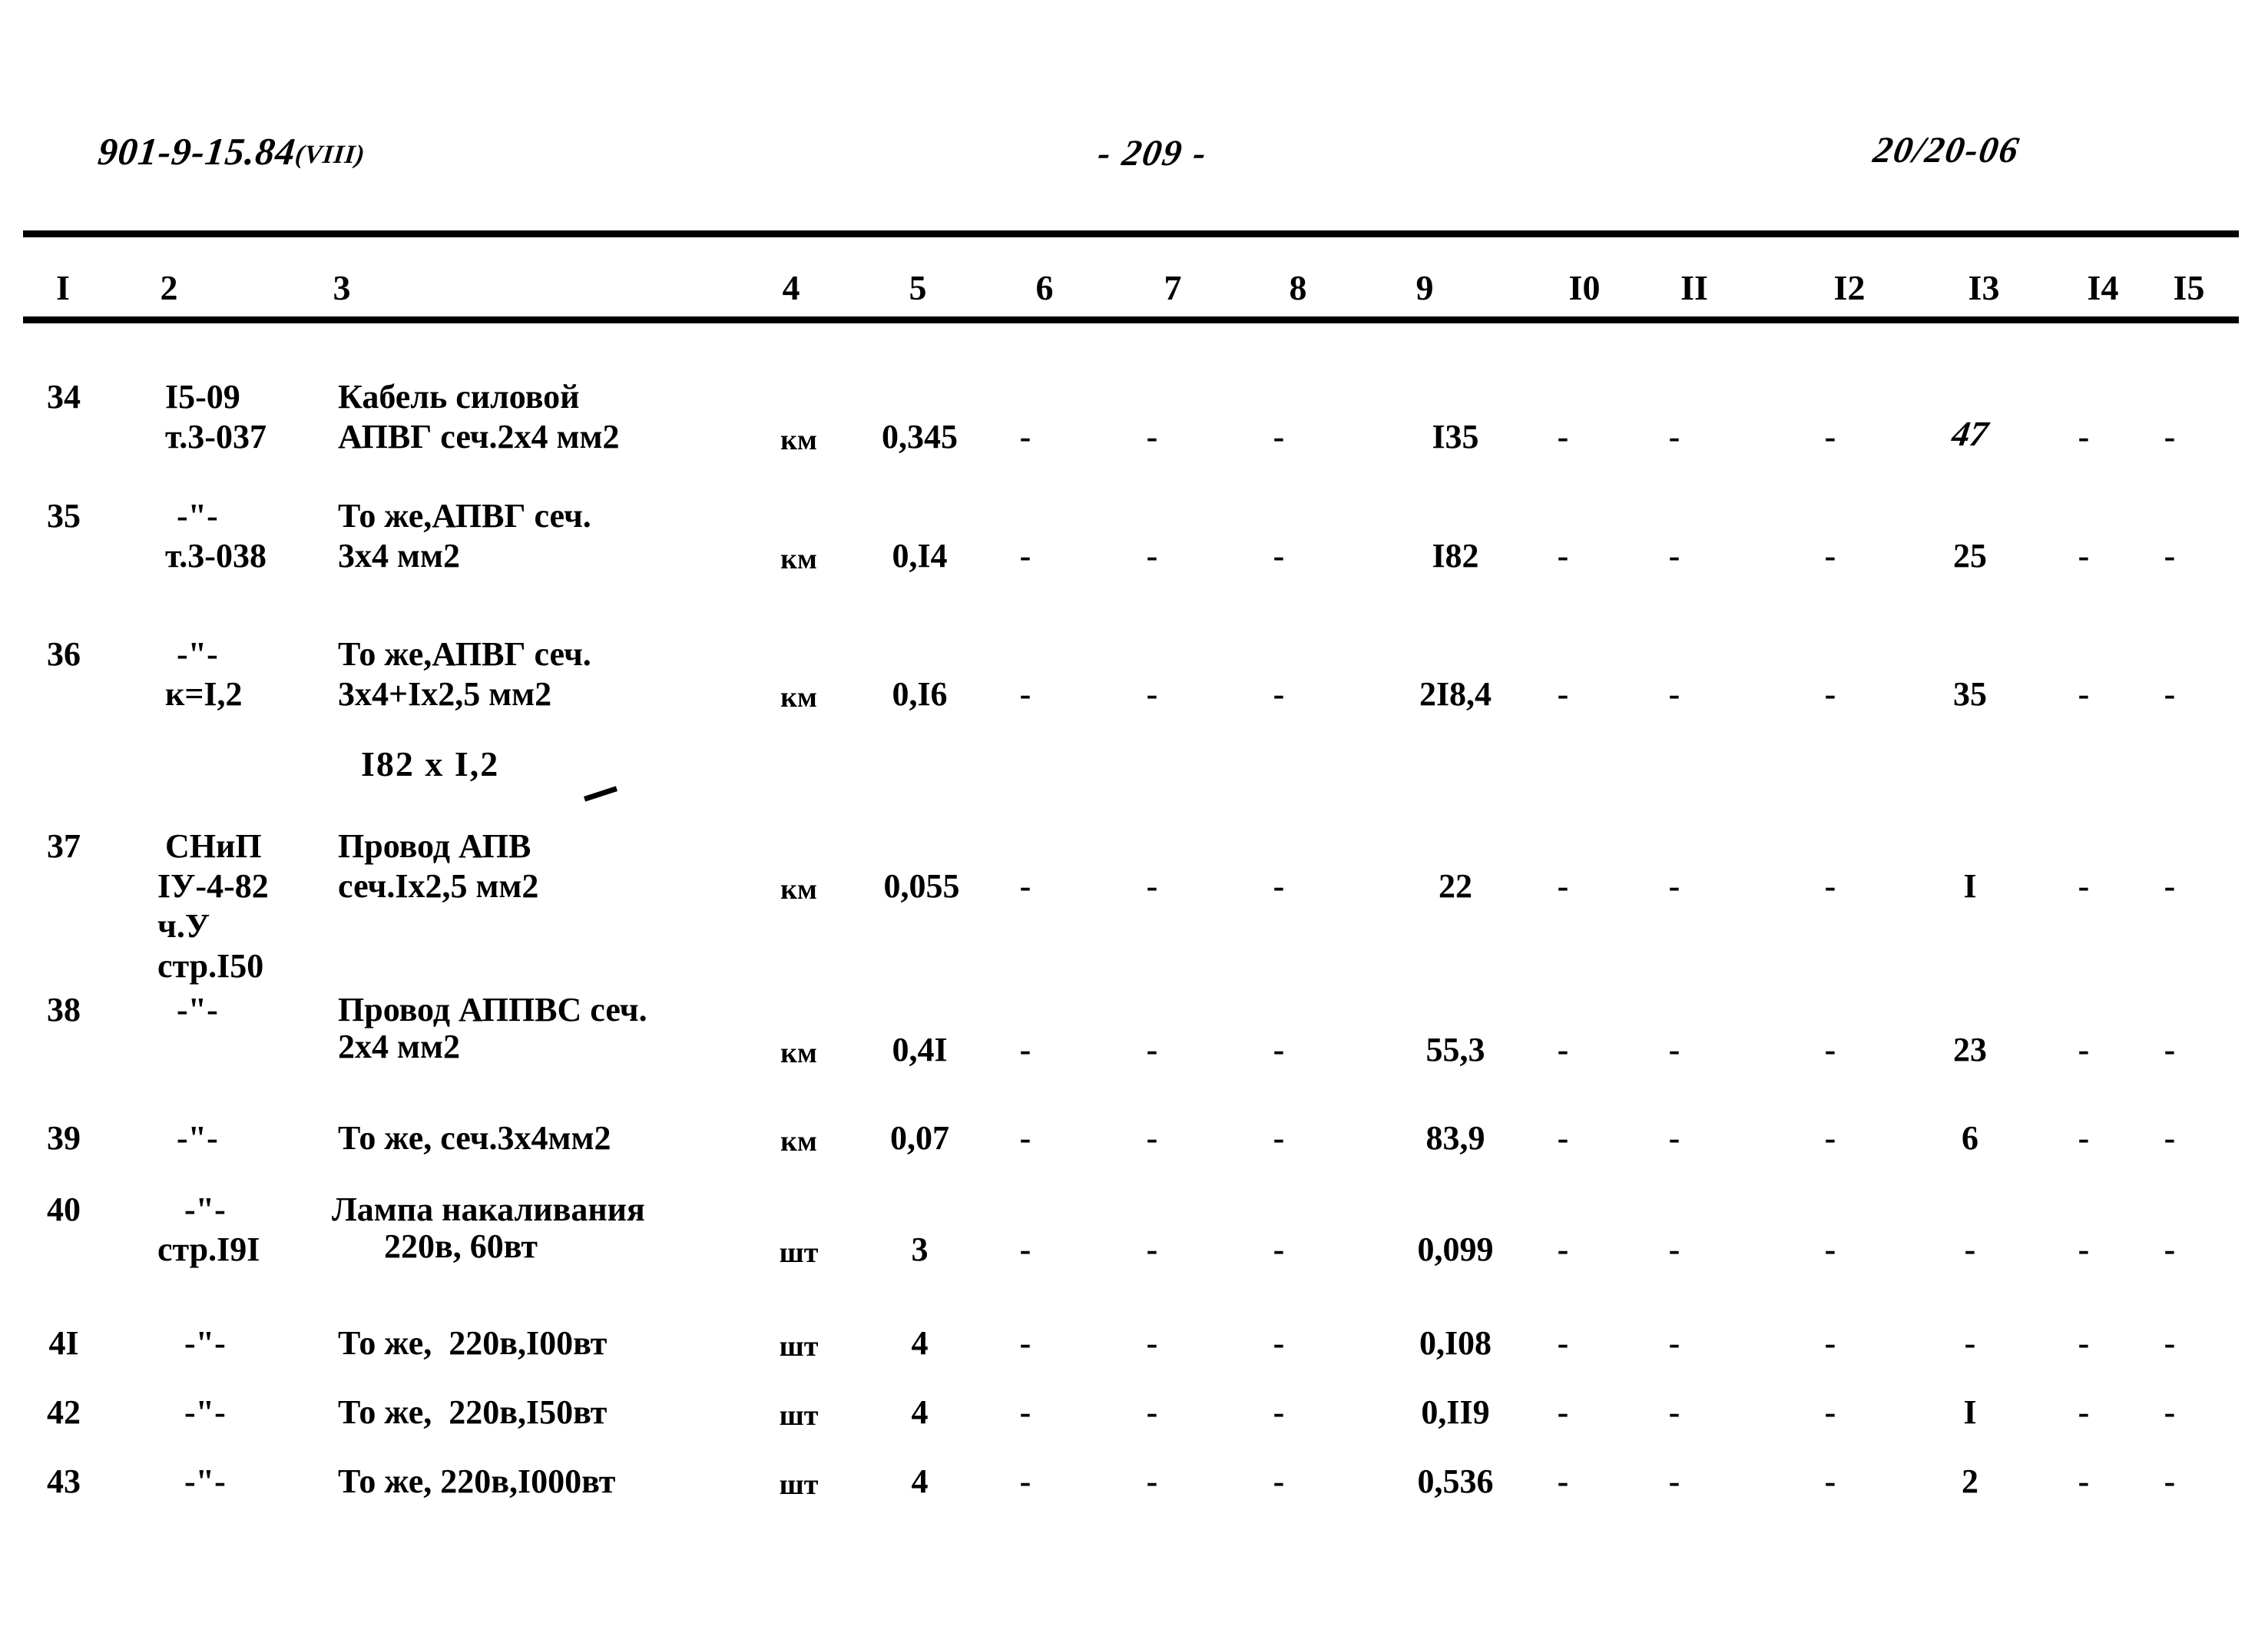 The height and width of the screenshot is (1633, 2268). I want to click on cell-col9: 55,3, so click(1455, 1049).